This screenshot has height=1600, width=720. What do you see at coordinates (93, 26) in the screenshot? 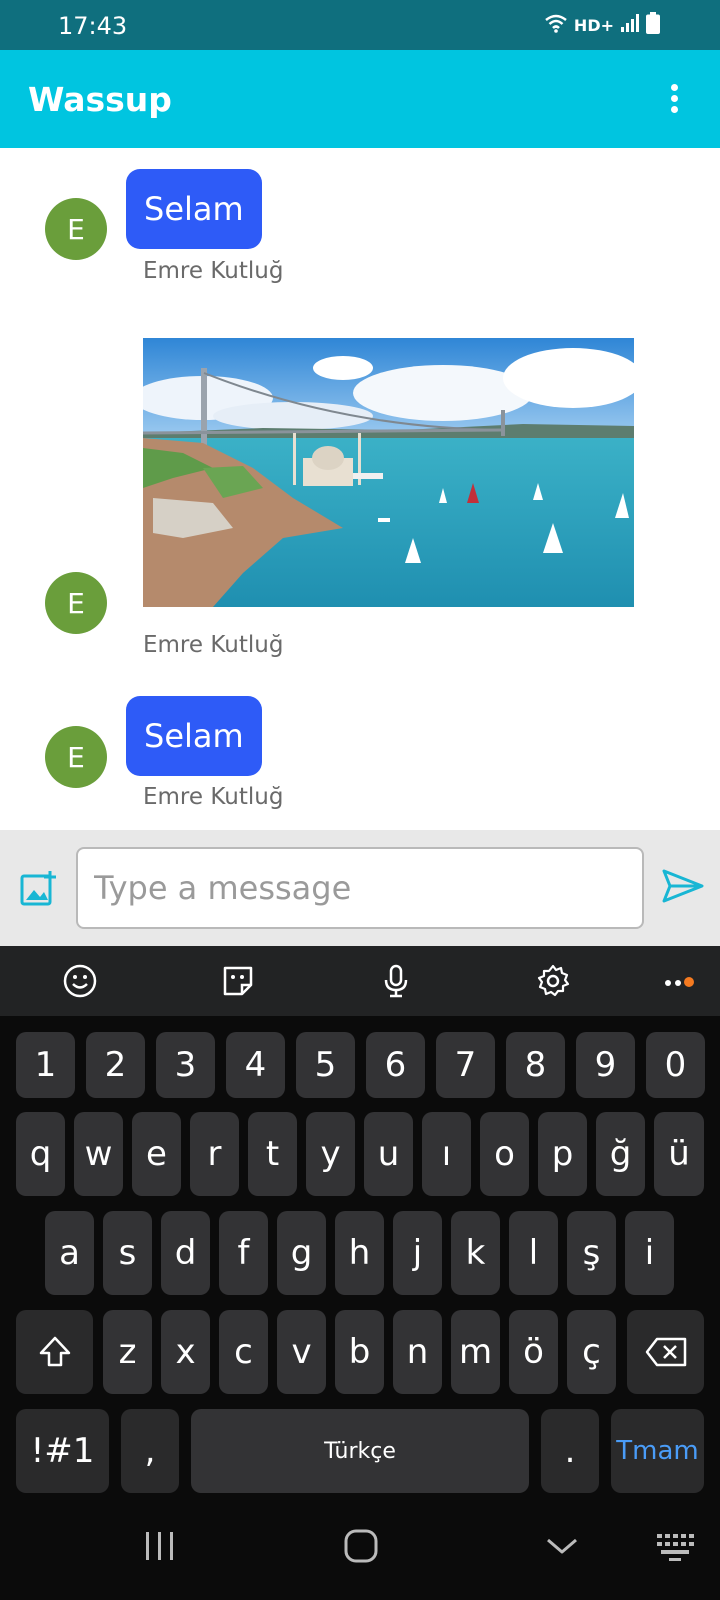
I see `status-time: 17:43` at bounding box center [93, 26].